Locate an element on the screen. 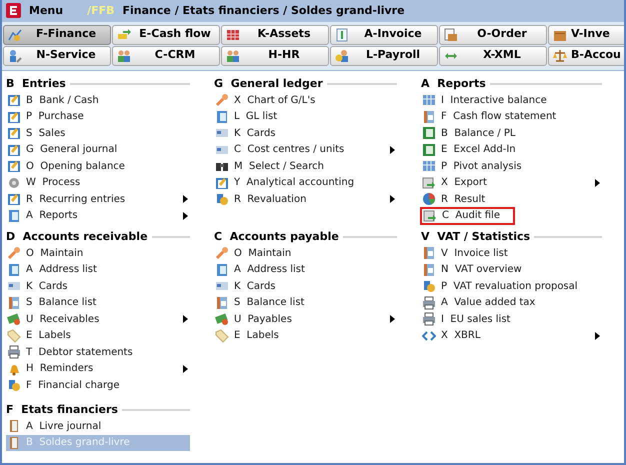  menu-item: O Opening balance is located at coordinates (65, 166).